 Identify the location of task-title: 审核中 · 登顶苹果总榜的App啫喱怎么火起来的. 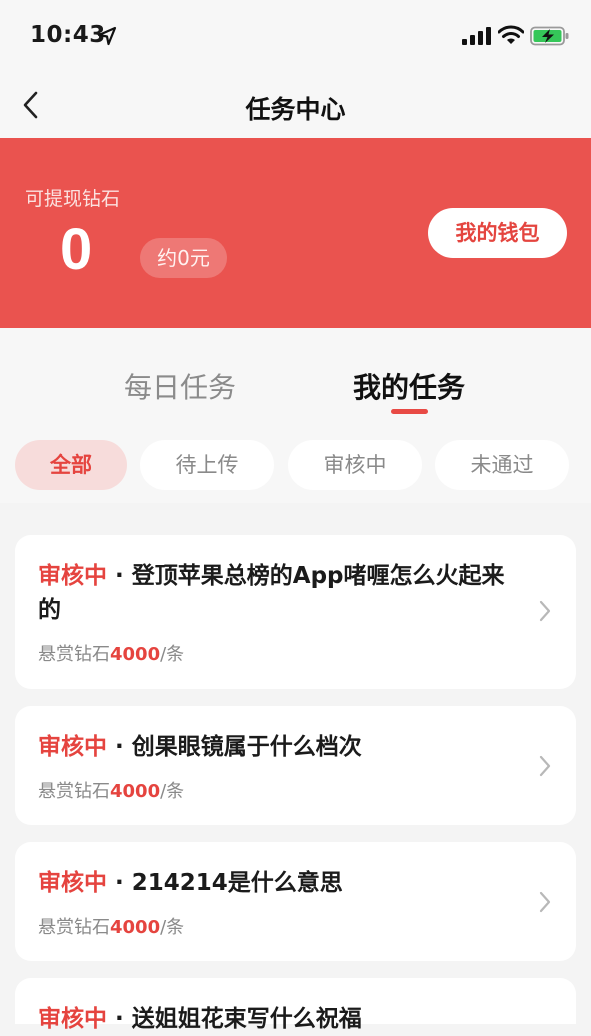
(271, 593).